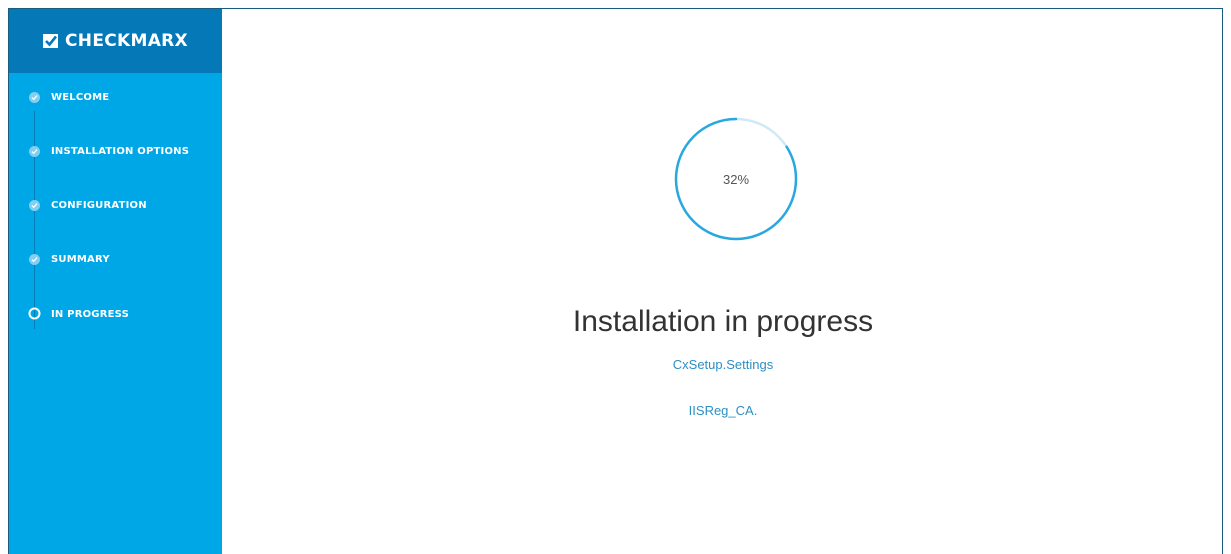  I want to click on step-summary: SUMMARY, so click(115, 278).